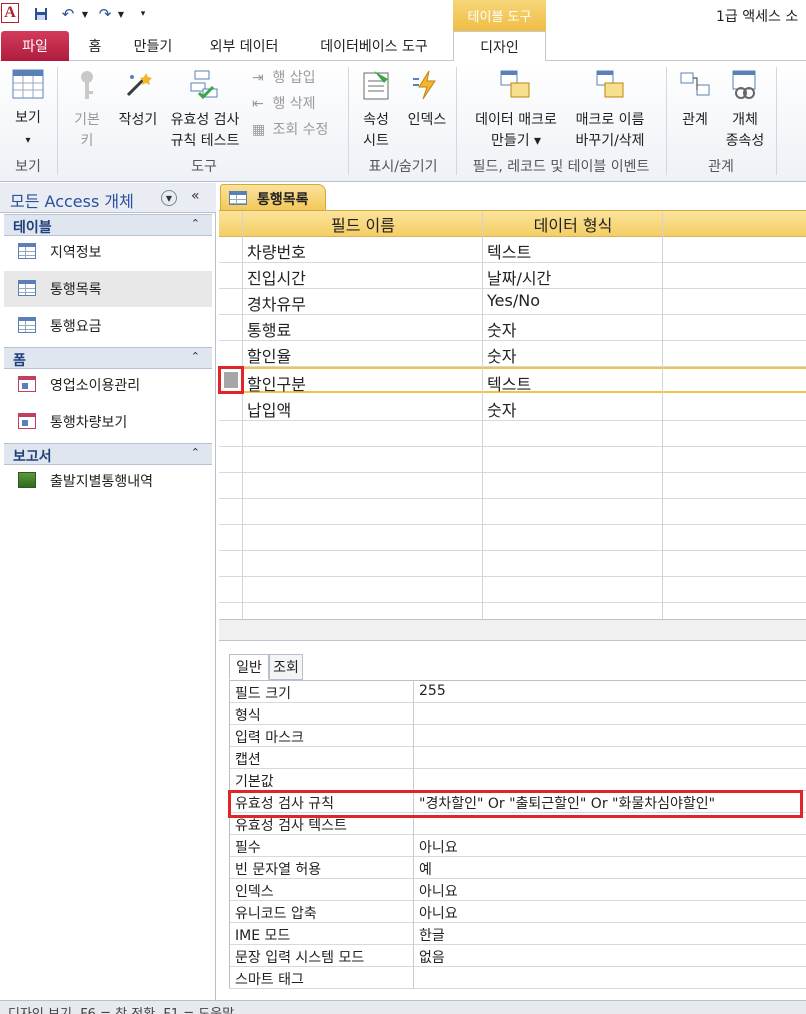 This screenshot has height=1014, width=806. Describe the element at coordinates (286, 667) in the screenshot. I see `tab-lookup: 조회` at that location.